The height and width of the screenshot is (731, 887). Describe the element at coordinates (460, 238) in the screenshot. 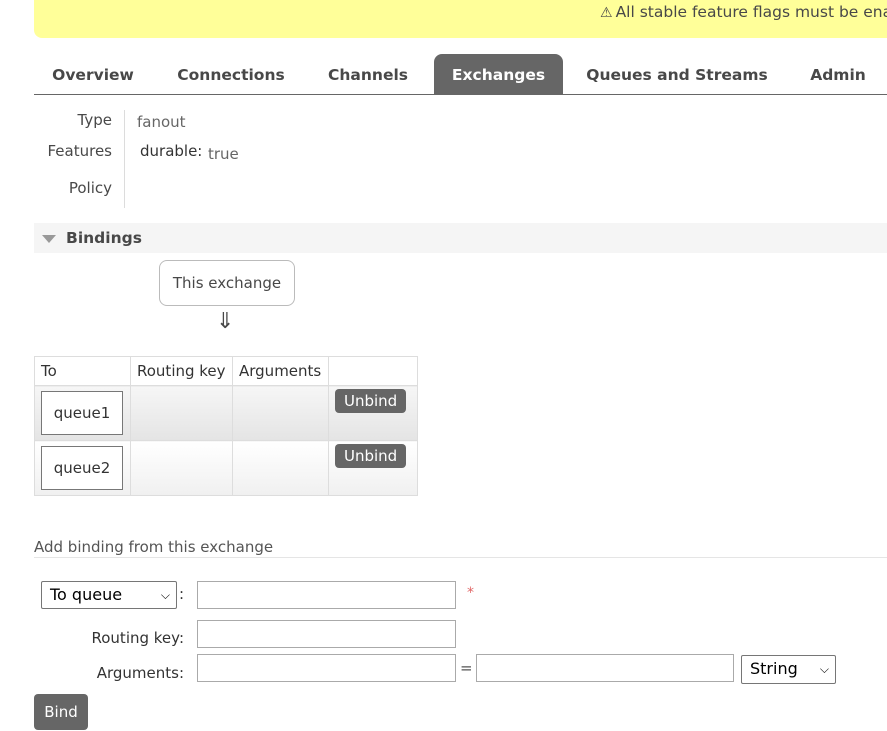

I see `bindings-section-header: Bindings` at that location.